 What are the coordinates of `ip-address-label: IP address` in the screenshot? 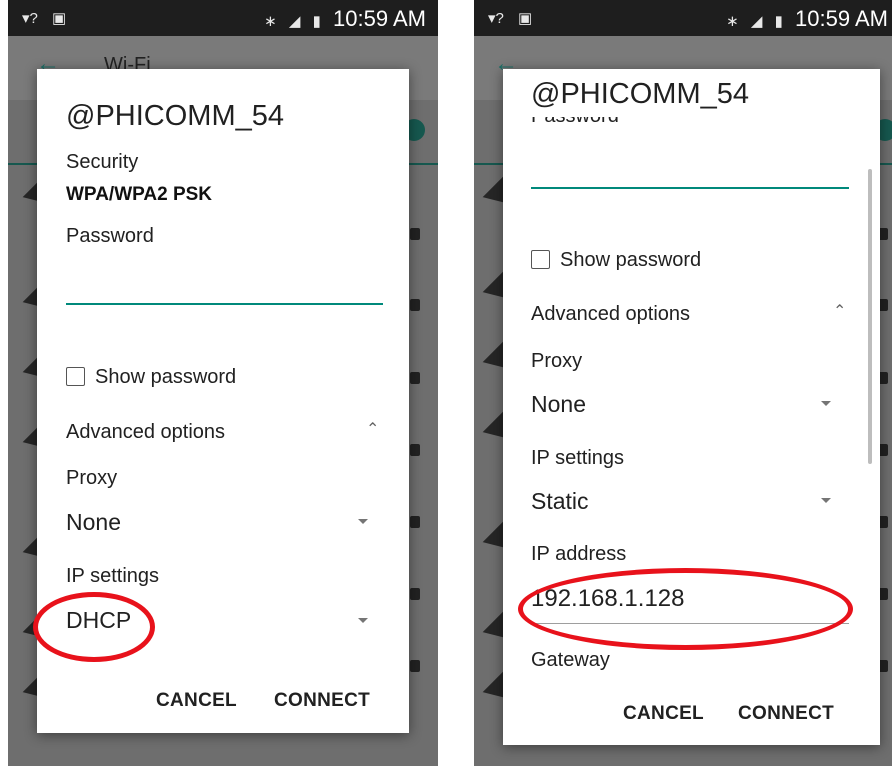 It's located at (579, 554).